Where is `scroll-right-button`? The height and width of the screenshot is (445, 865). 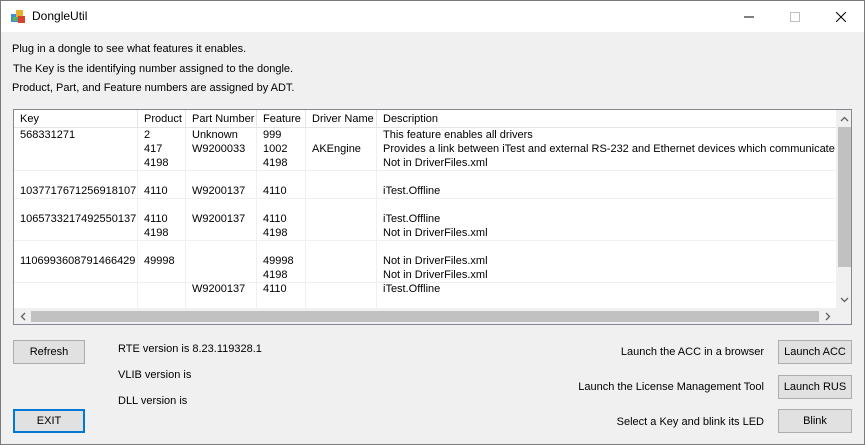
scroll-right-button is located at coordinates (827, 316).